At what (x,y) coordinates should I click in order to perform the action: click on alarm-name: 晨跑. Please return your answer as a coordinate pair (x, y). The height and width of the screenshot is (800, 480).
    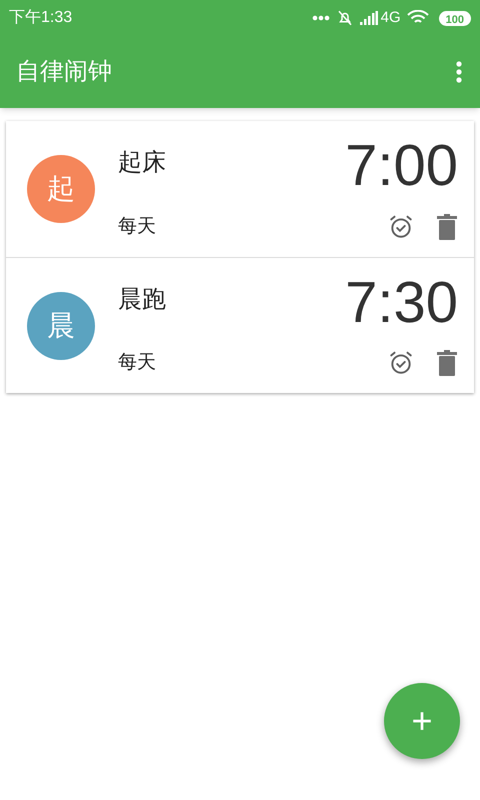
    Looking at the image, I should click on (142, 300).